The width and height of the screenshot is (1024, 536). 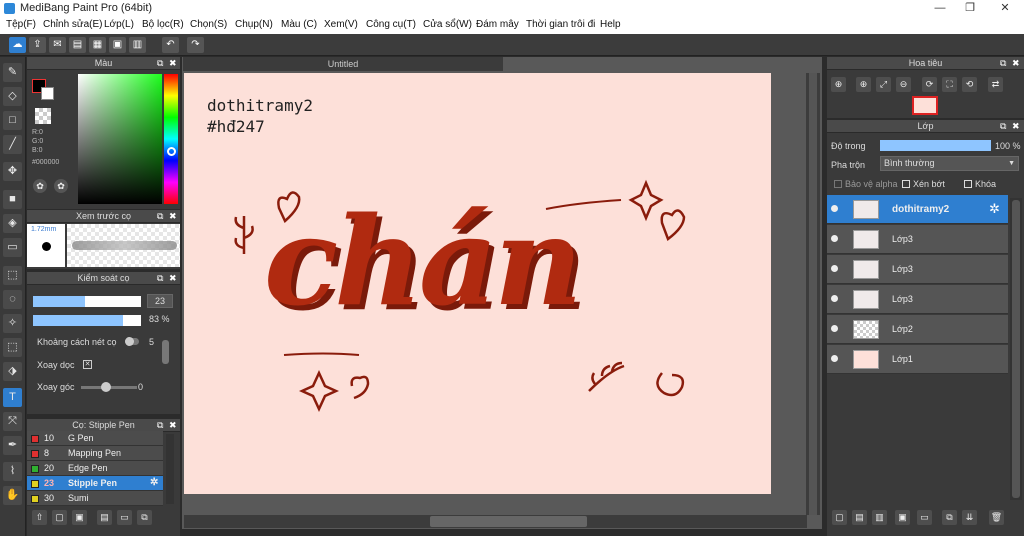 I want to click on brush-size-slider, so click(x=87, y=301).